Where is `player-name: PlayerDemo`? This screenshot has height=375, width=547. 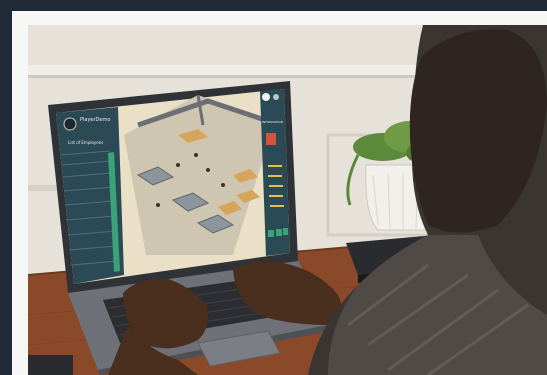 player-name: PlayerDemo is located at coordinates (95, 120).